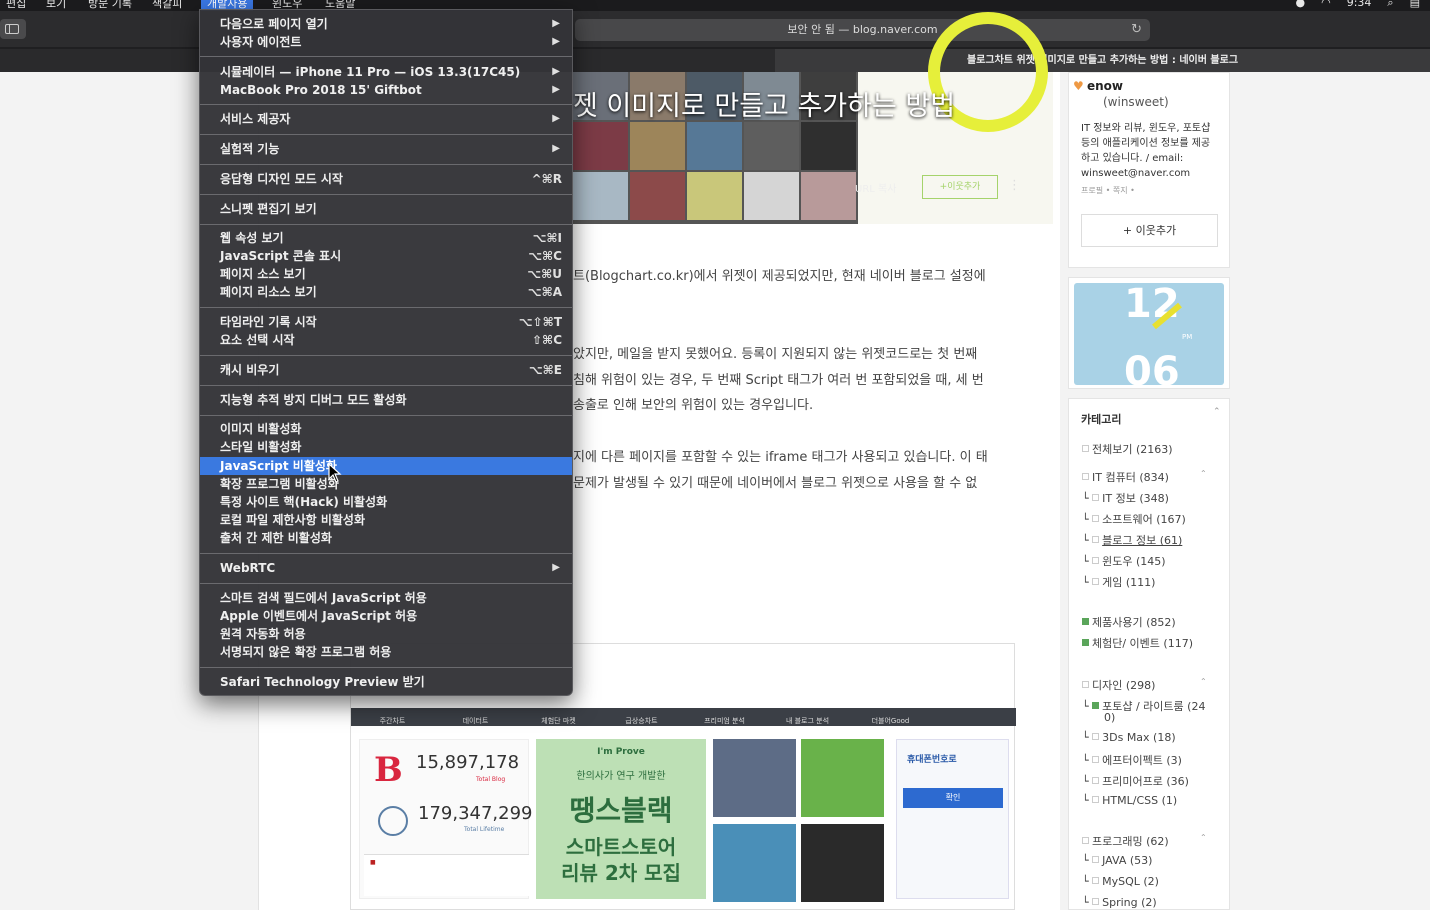 The width and height of the screenshot is (1430, 910). What do you see at coordinates (386, 179) in the screenshot?
I see `menu-item-responsive-design: 응답형 디자인 모드 시작 ^⌘R` at bounding box center [386, 179].